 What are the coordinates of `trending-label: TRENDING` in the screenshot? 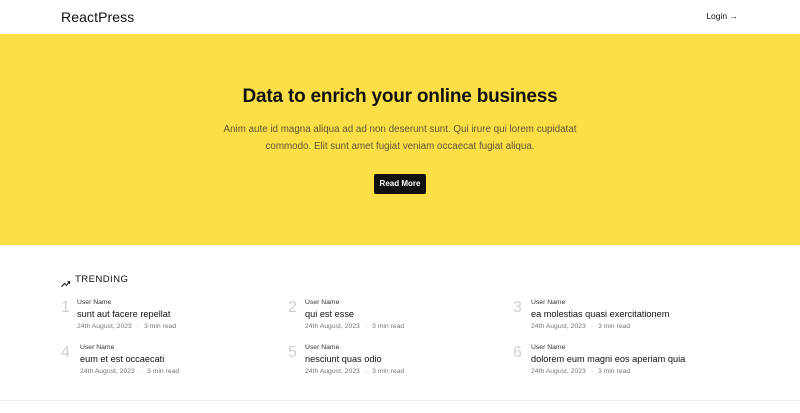 It's located at (102, 279).